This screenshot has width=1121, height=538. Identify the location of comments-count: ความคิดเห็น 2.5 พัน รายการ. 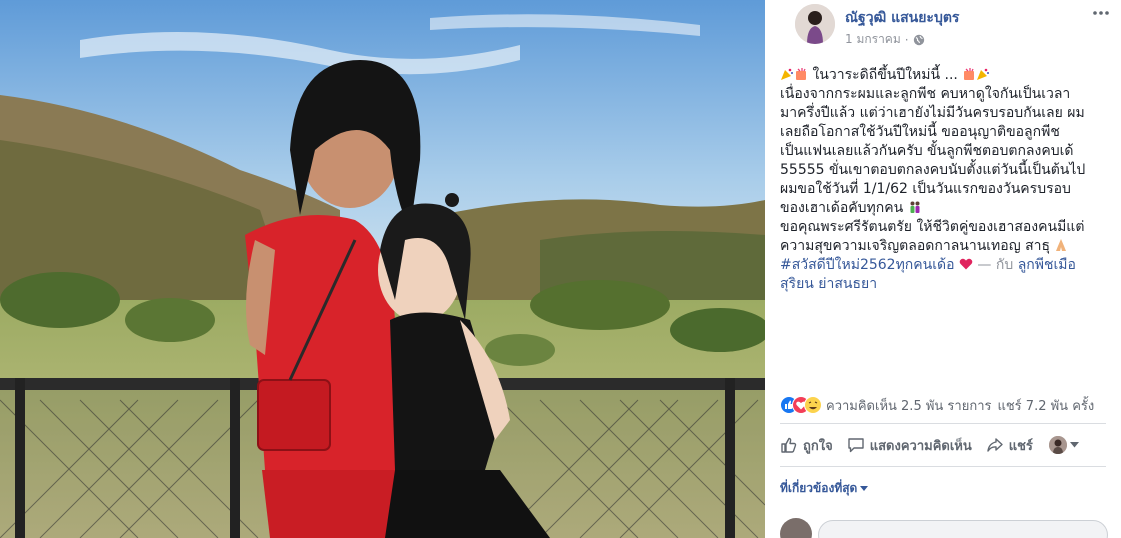
(908, 405).